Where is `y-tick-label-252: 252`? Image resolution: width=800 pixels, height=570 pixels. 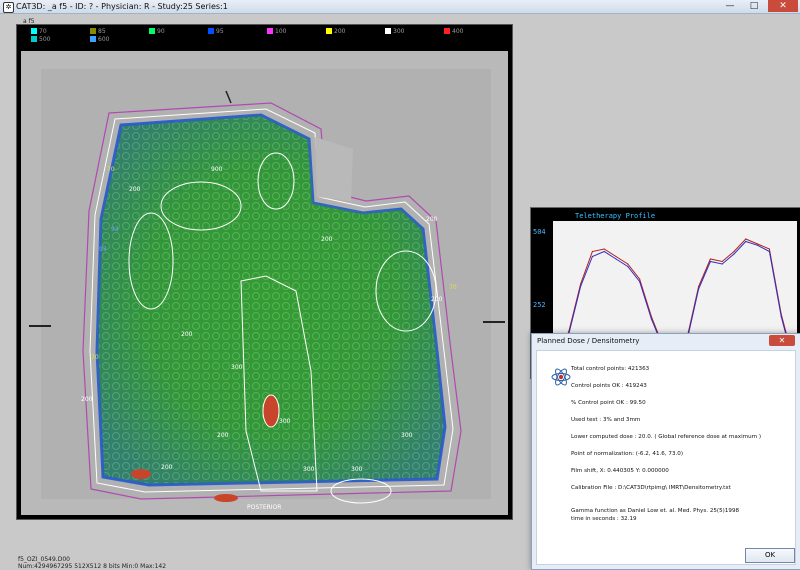 y-tick-label-252: 252 is located at coordinates (539, 305).